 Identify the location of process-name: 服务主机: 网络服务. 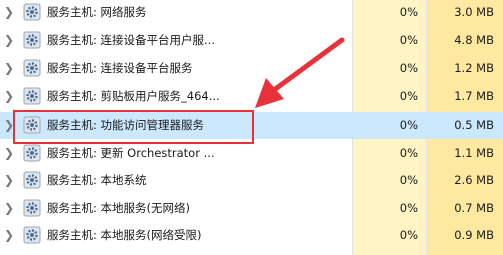
(97, 12).